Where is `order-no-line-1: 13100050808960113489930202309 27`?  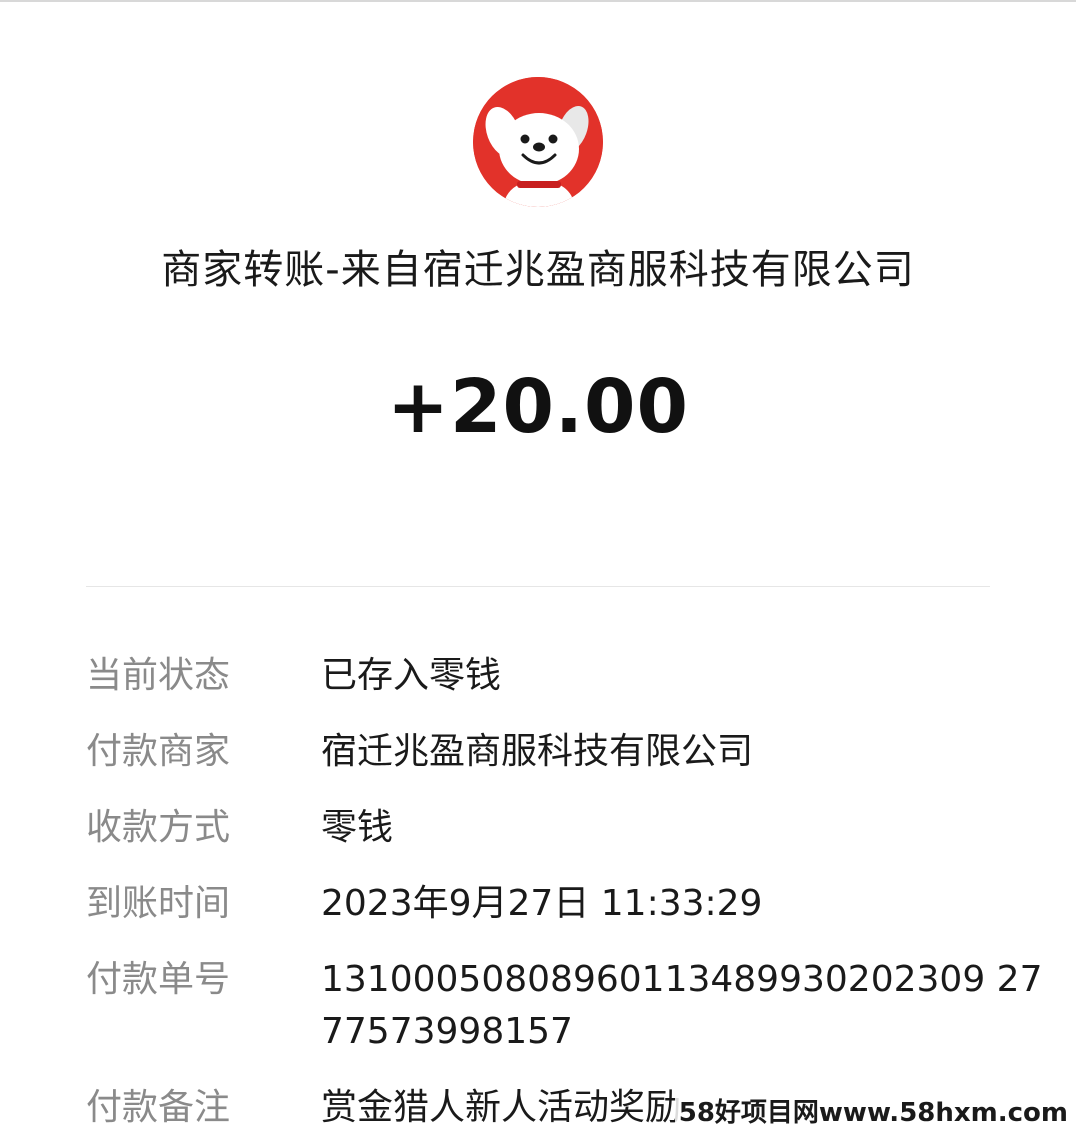
order-no-line-1: 13100050808960113489930202309 27 is located at coordinates (682, 979).